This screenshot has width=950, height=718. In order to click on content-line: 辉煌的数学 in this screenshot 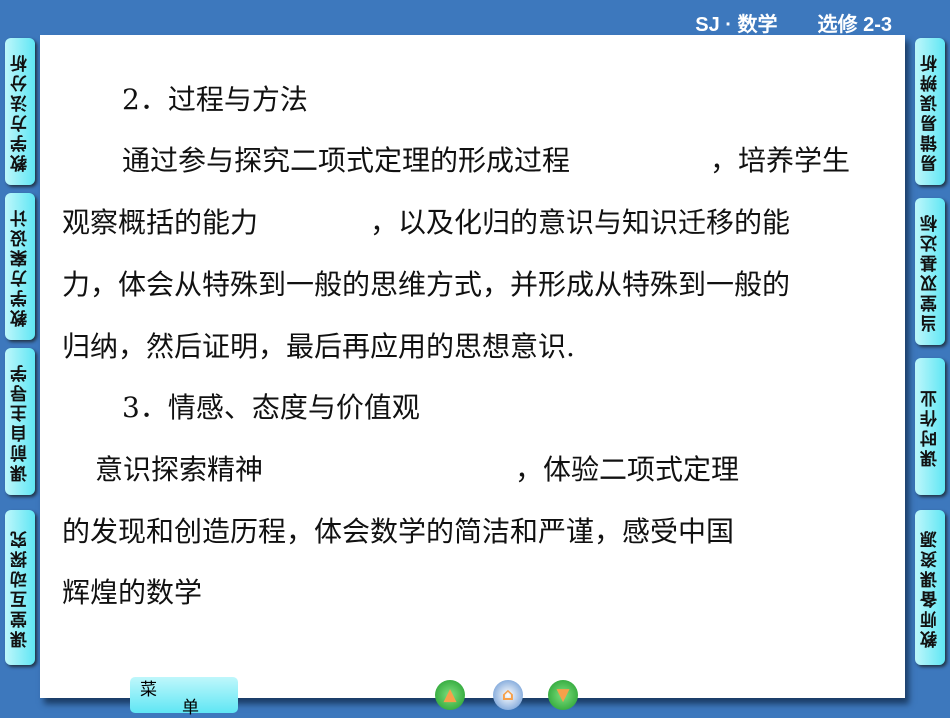, I will do `click(132, 592)`.